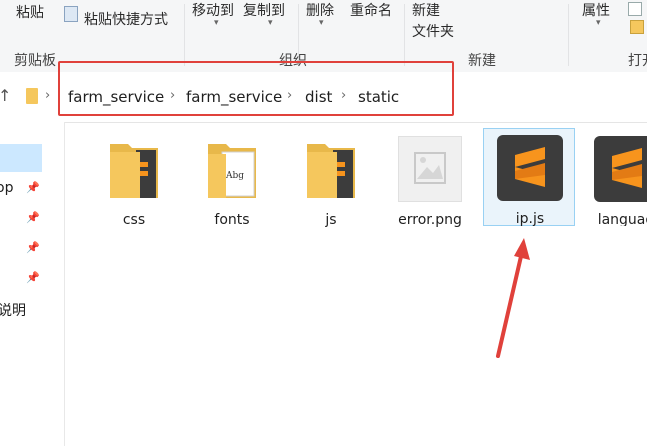  Describe the element at coordinates (320, 10) in the screenshot. I see `delete-button: 删除` at that location.